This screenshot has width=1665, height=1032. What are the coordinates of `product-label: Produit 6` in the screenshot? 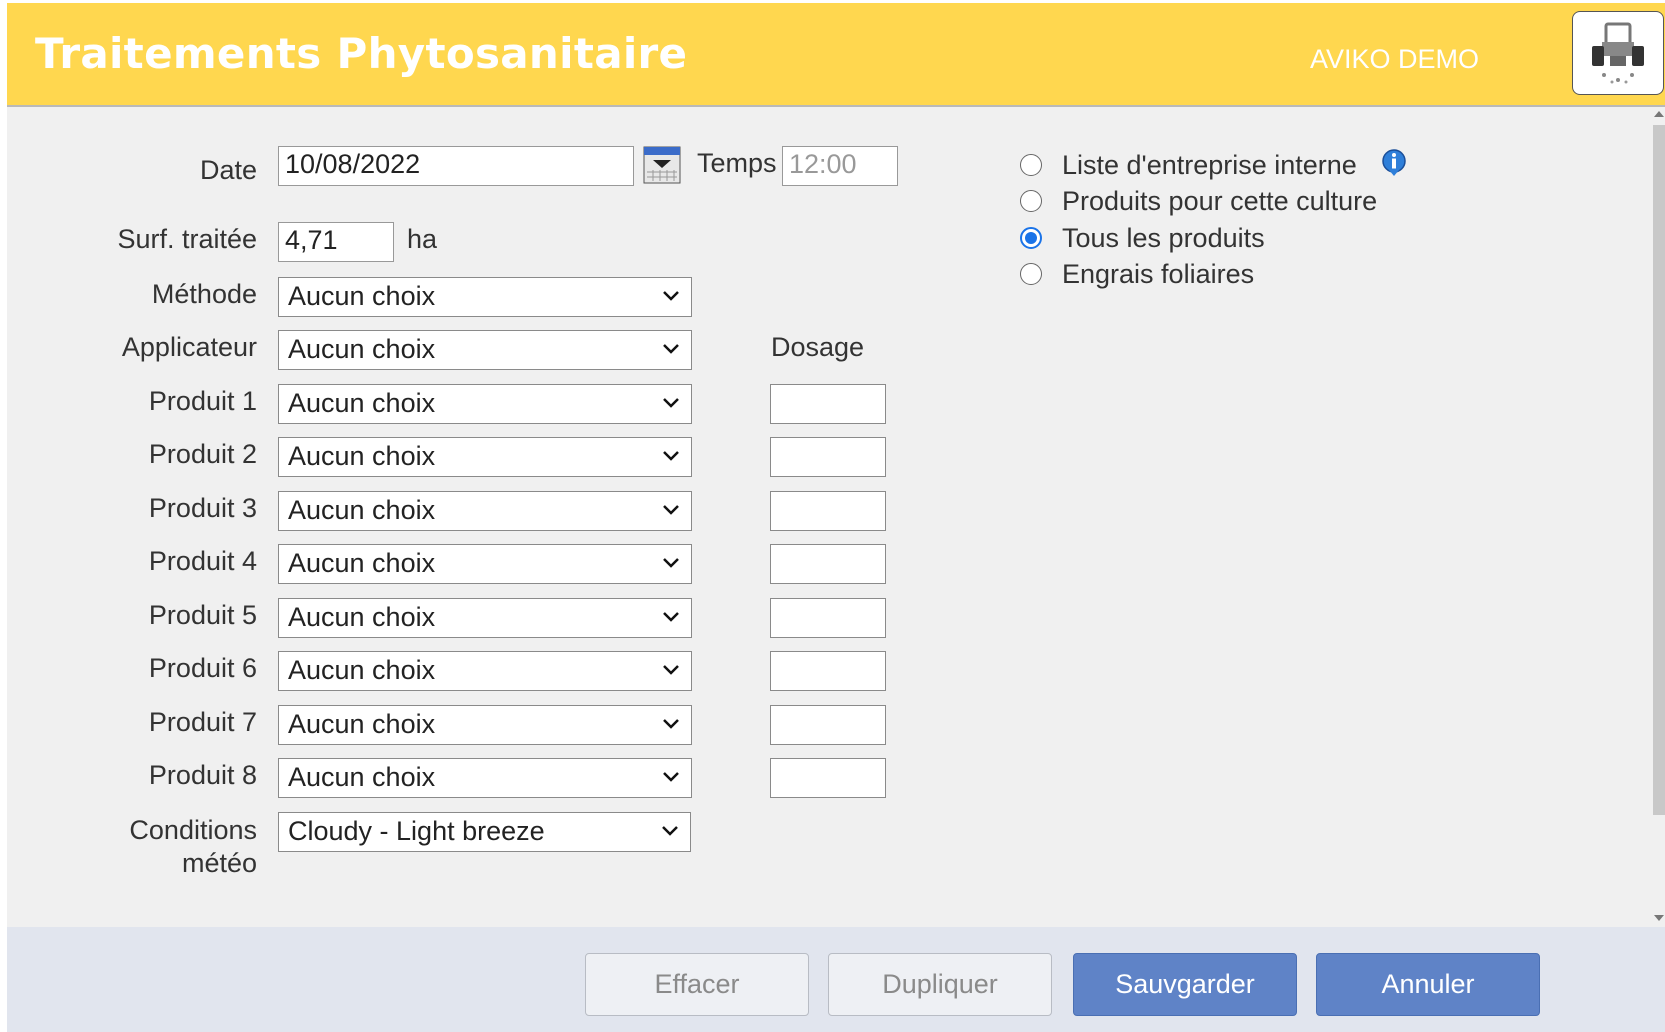 It's located at (202, 668).